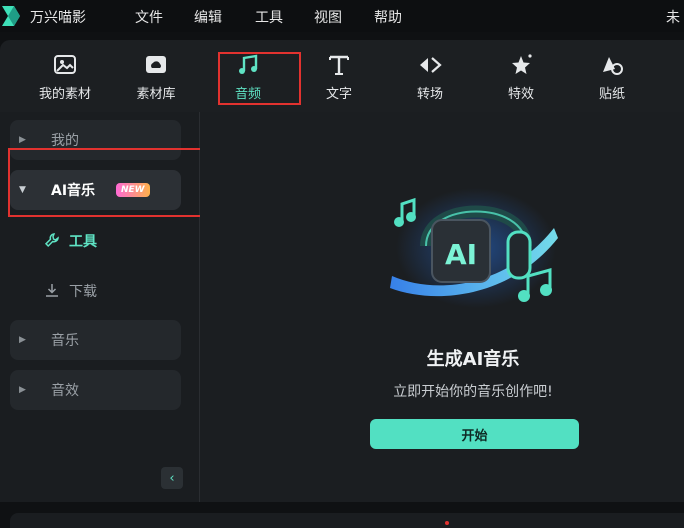 The width and height of the screenshot is (684, 528). What do you see at coordinates (208, 17) in the screenshot?
I see `menu-edit: 编辑` at bounding box center [208, 17].